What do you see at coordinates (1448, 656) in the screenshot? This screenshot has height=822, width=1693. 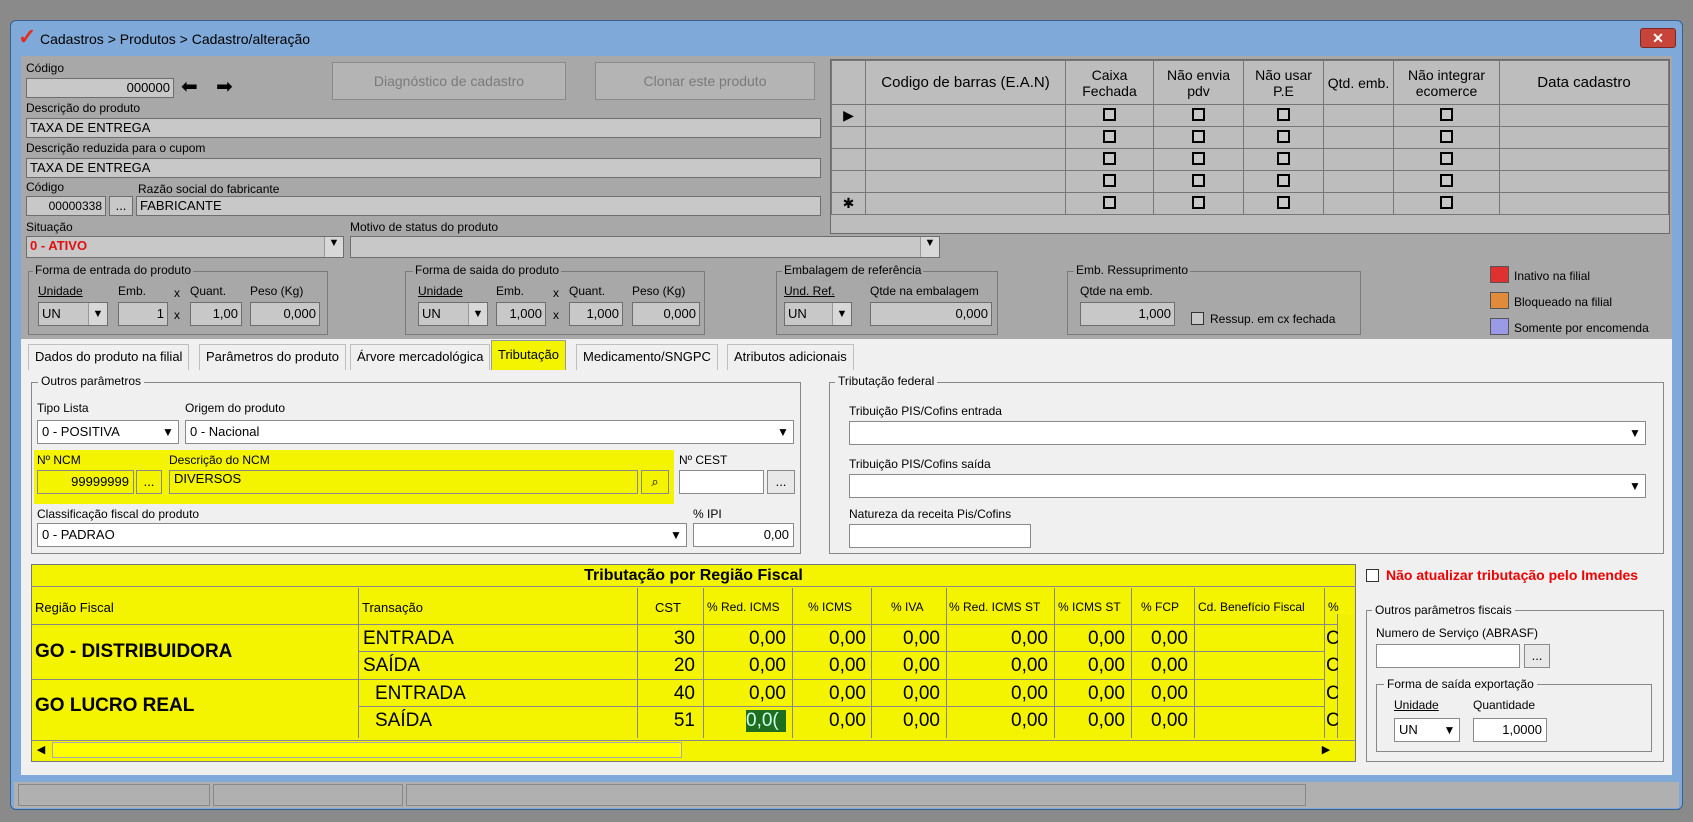 I see `num-servico-input` at bounding box center [1448, 656].